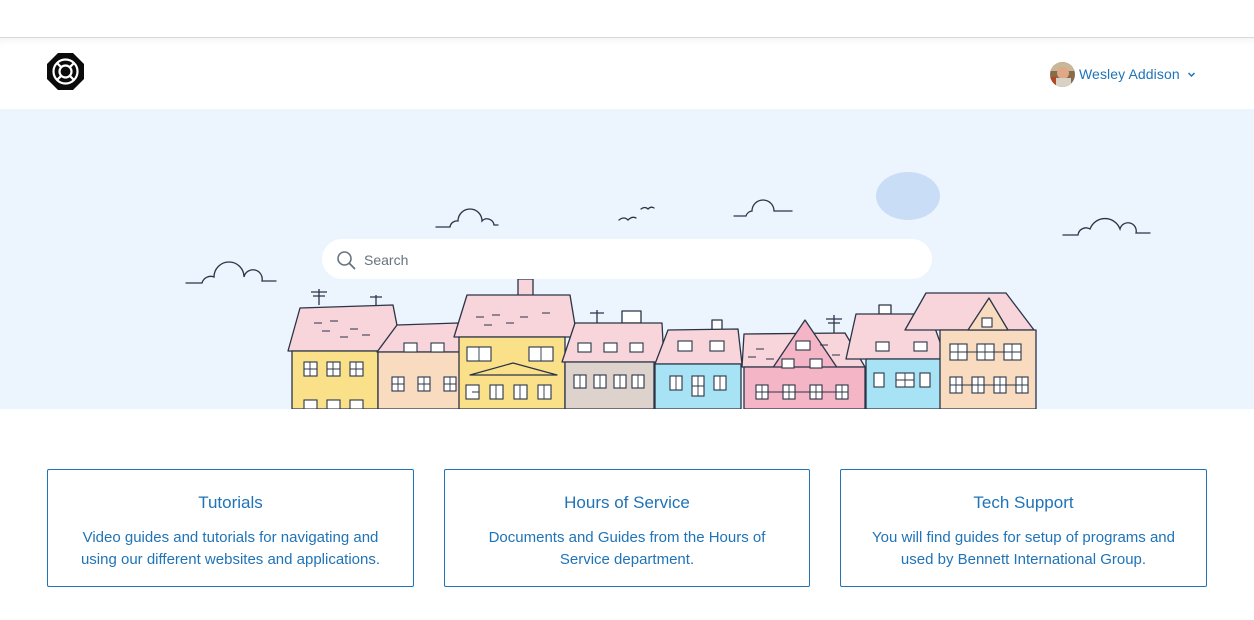  What do you see at coordinates (1129, 74) in the screenshot?
I see `user-name: Wesley Addison` at bounding box center [1129, 74].